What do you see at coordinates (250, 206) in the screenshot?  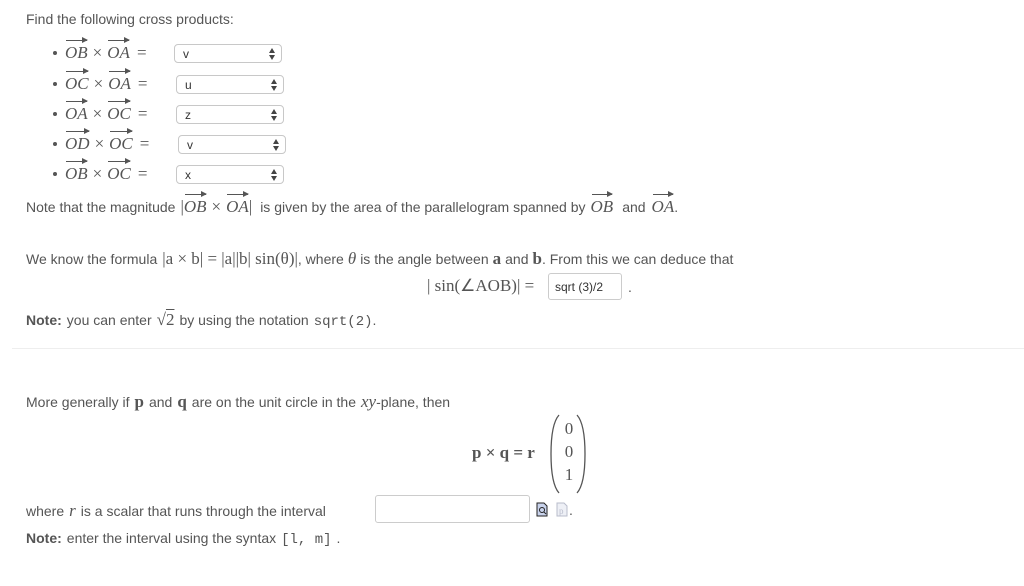 I see `abs-bar: |` at bounding box center [250, 206].